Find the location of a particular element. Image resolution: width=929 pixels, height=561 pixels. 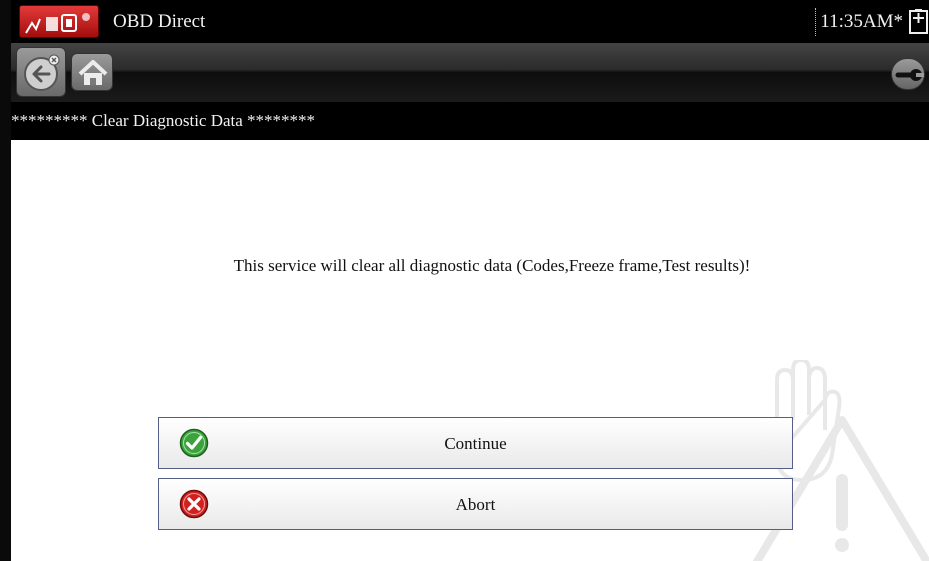

back-button is located at coordinates (41, 72).